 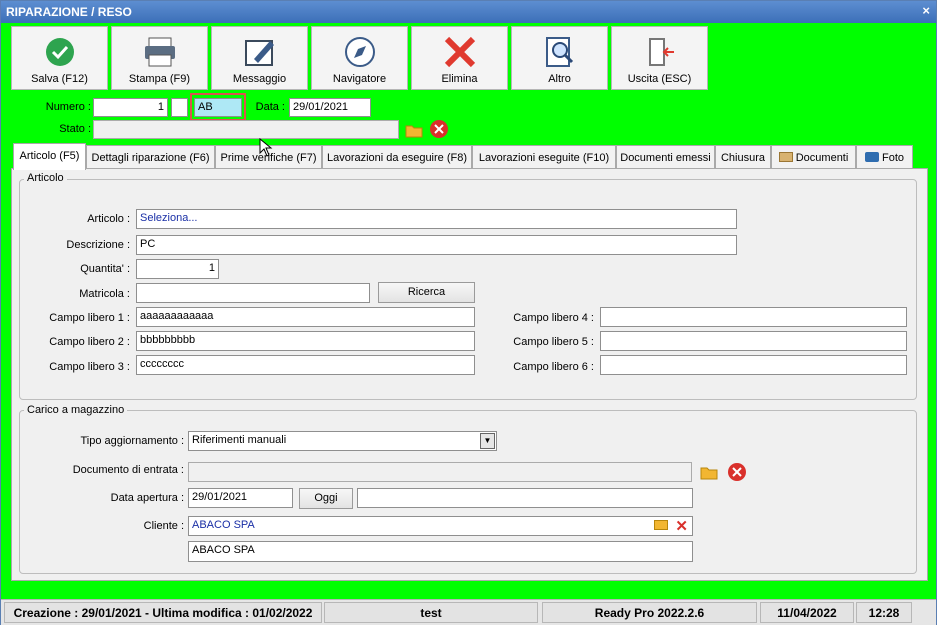 What do you see at coordinates (440, 551) in the screenshot?
I see `cliente-name-field: ABACO SPA` at bounding box center [440, 551].